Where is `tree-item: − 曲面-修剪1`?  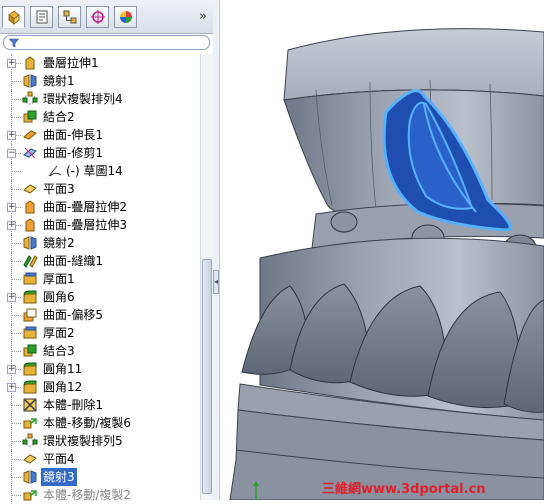
tree-item: − 曲面-修剪1 is located at coordinates (100, 153).